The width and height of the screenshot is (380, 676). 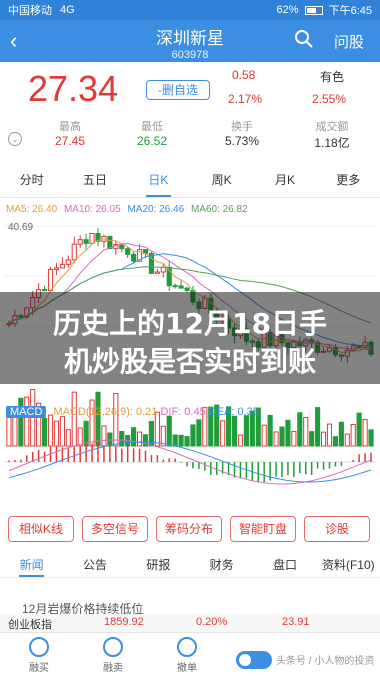 I want to click on tab-orderbook: 盘口, so click(x=284, y=564).